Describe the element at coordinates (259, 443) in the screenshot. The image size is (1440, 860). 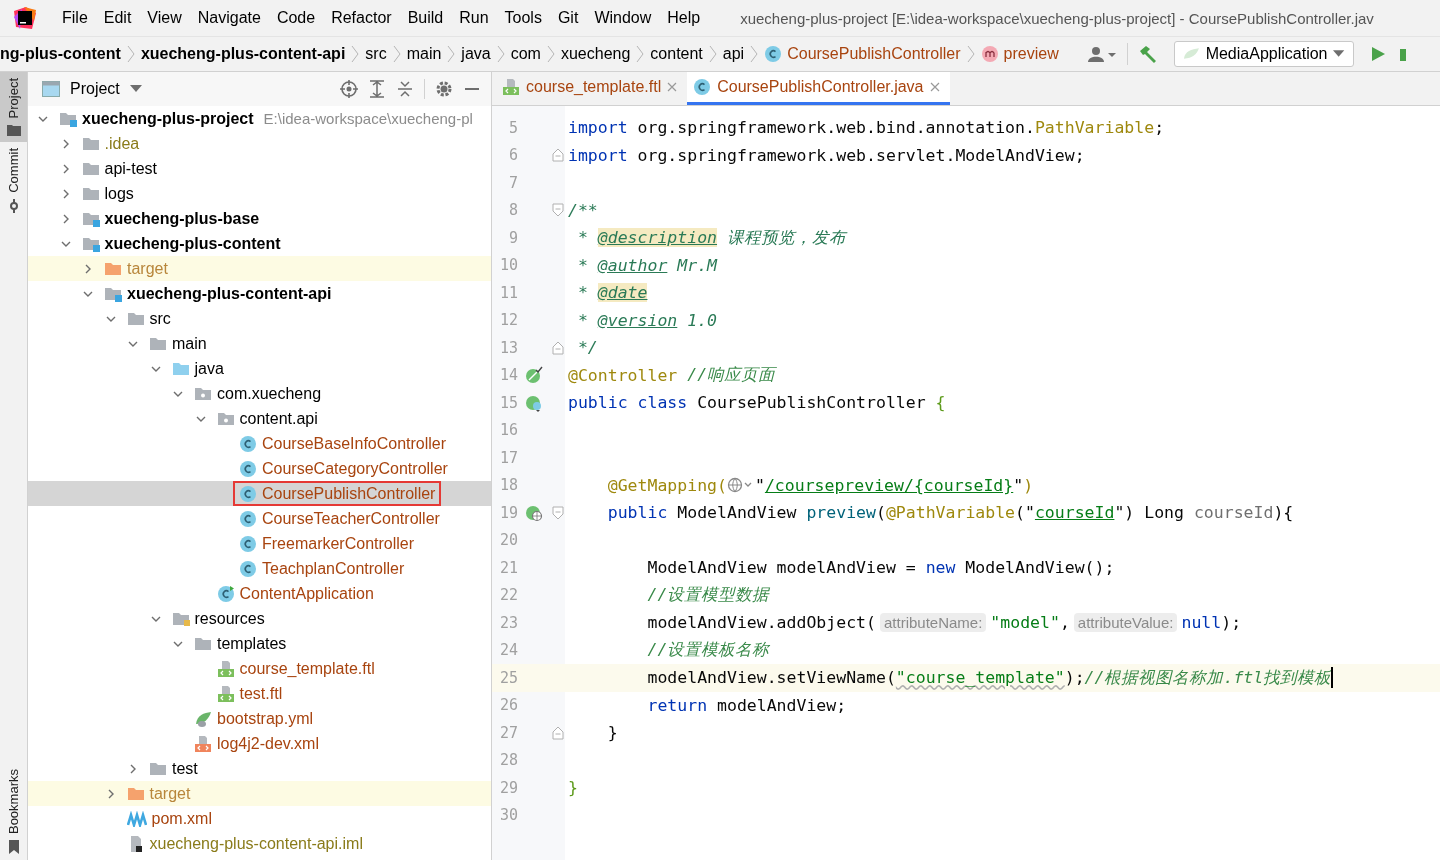
I see `tree-row: CourseBaseInfoController` at that location.